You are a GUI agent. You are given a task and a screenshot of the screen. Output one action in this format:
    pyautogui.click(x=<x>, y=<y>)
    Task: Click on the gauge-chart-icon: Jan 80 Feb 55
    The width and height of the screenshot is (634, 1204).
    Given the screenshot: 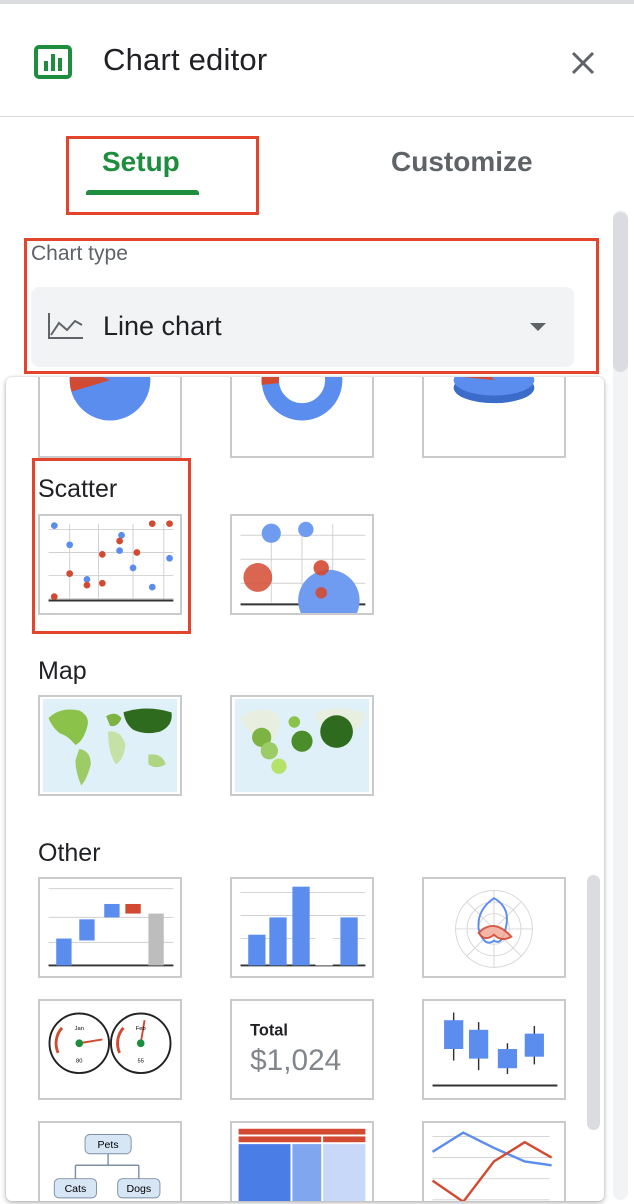 What is the action you would take?
    pyautogui.click(x=110, y=1043)
    